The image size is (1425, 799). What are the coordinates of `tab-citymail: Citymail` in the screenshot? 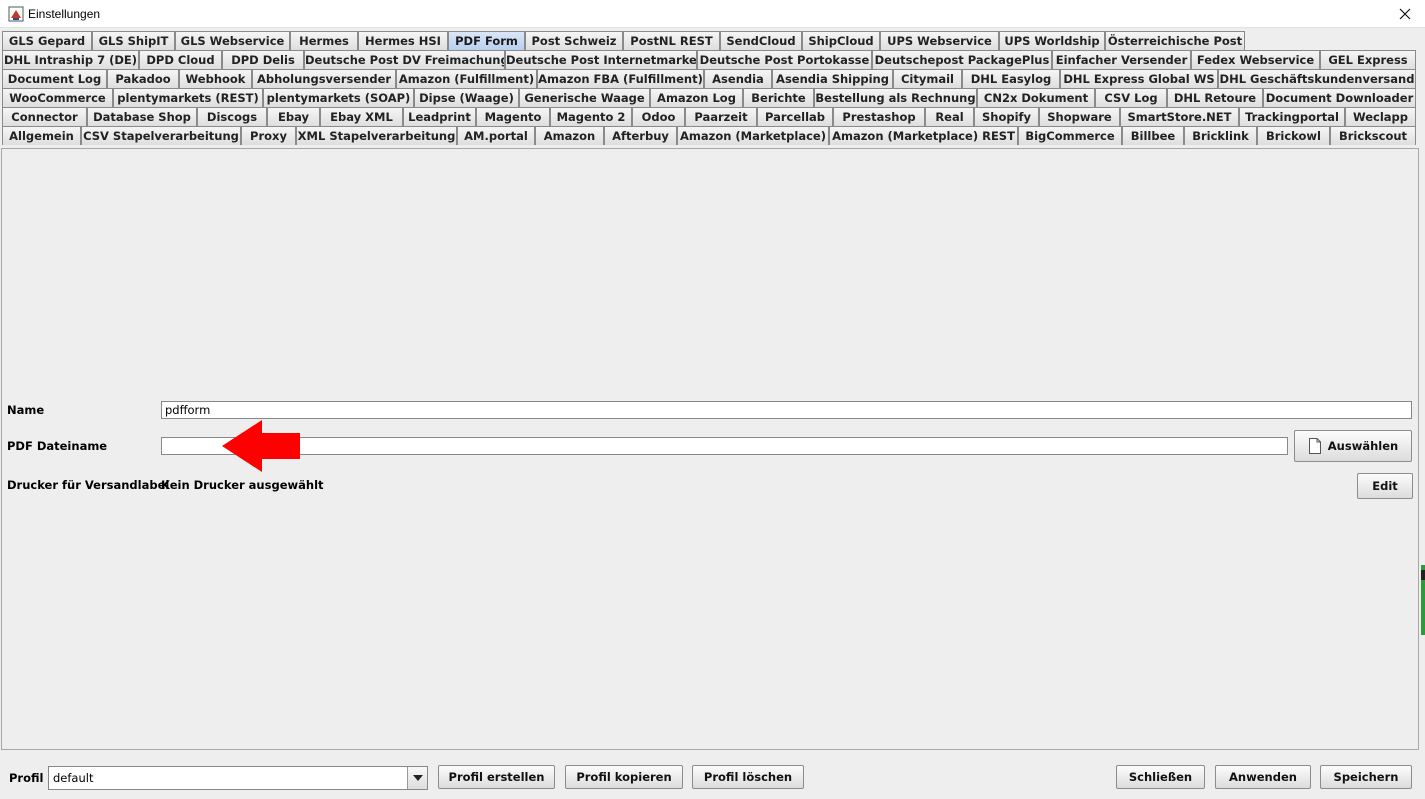 It's located at (927, 78).